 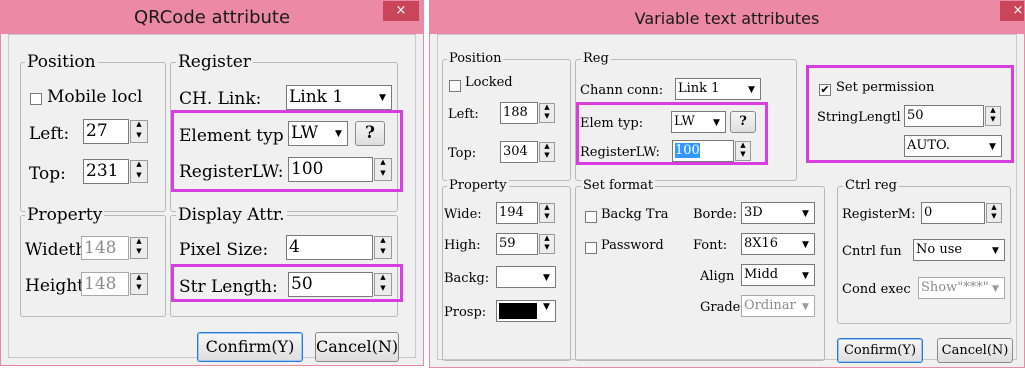 I want to click on width-label: Wideth, so click(x=56, y=250).